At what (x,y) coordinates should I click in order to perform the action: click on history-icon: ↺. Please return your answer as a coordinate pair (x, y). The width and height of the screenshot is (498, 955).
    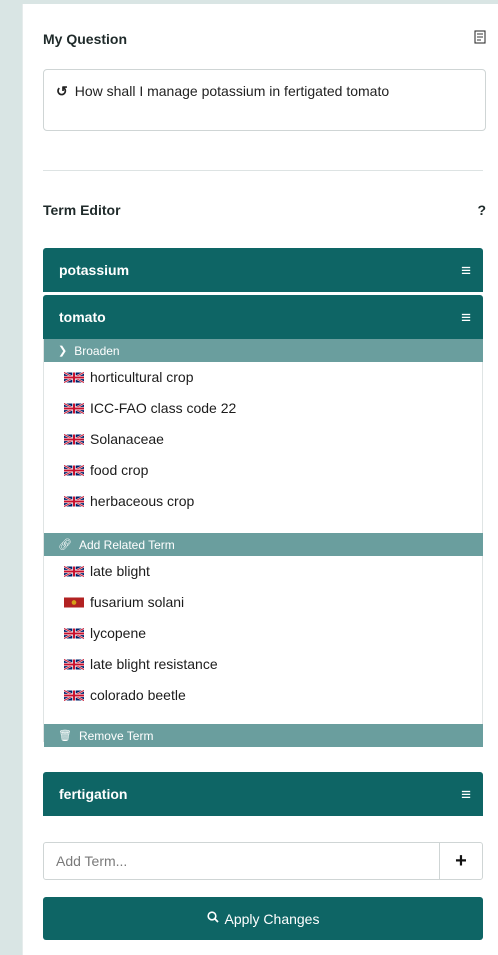
    Looking at the image, I should click on (62, 91).